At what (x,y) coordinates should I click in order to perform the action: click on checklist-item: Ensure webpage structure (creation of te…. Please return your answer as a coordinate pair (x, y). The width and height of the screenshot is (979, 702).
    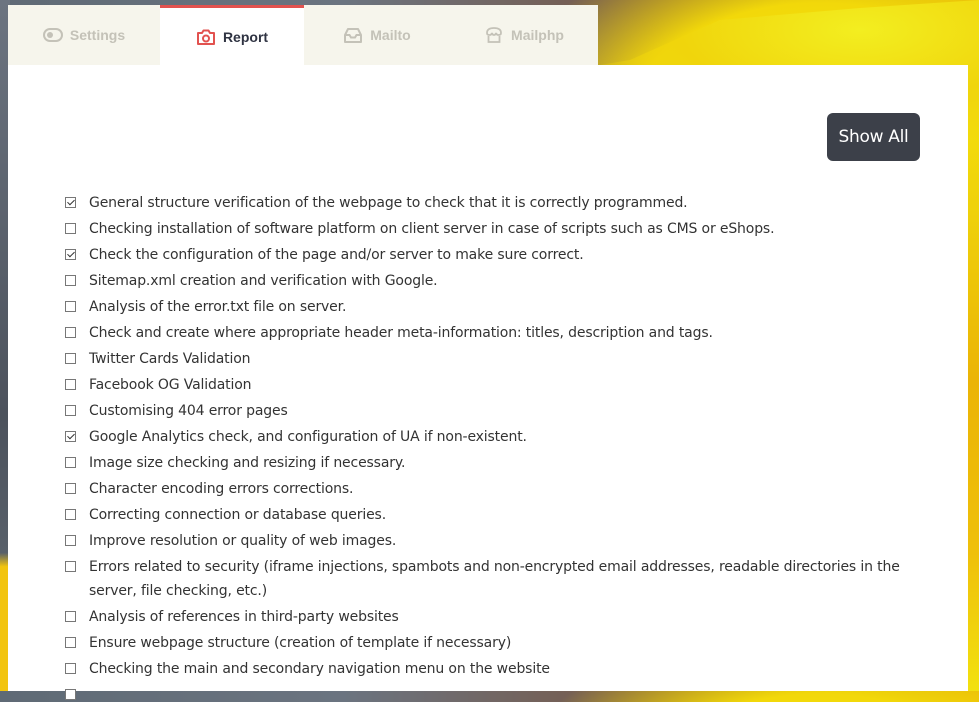
    Looking at the image, I should click on (484, 643).